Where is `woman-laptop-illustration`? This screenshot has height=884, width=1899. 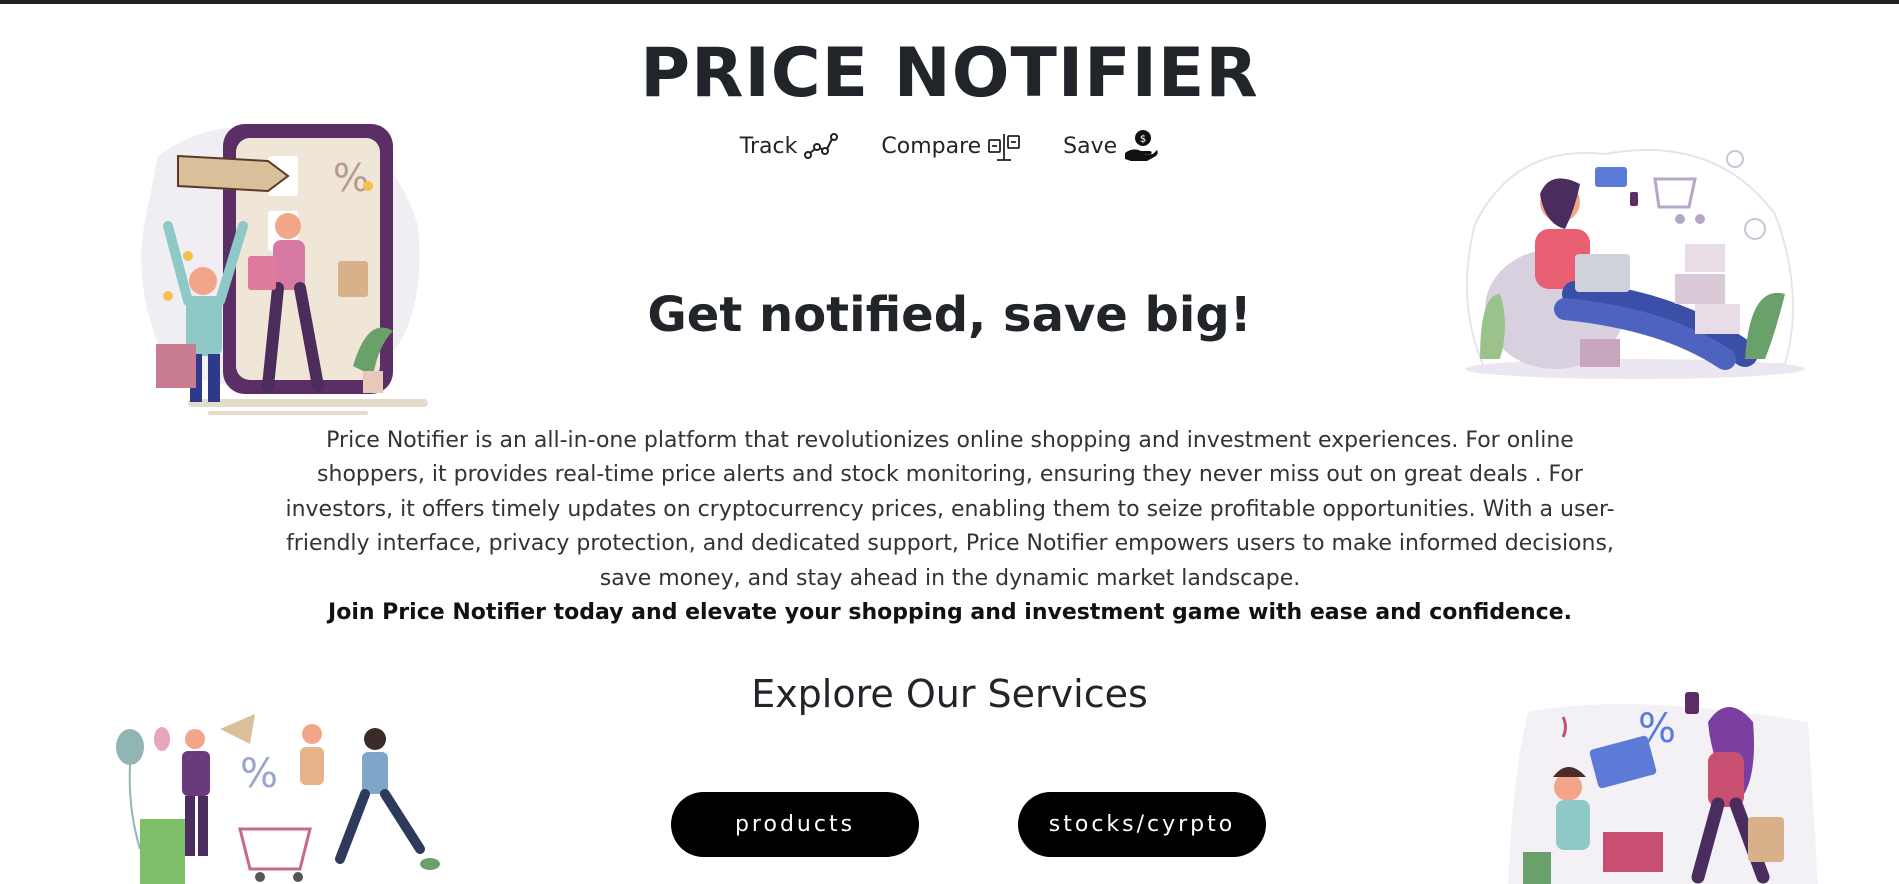 woman-laptop-illustration is located at coordinates (1635, 264).